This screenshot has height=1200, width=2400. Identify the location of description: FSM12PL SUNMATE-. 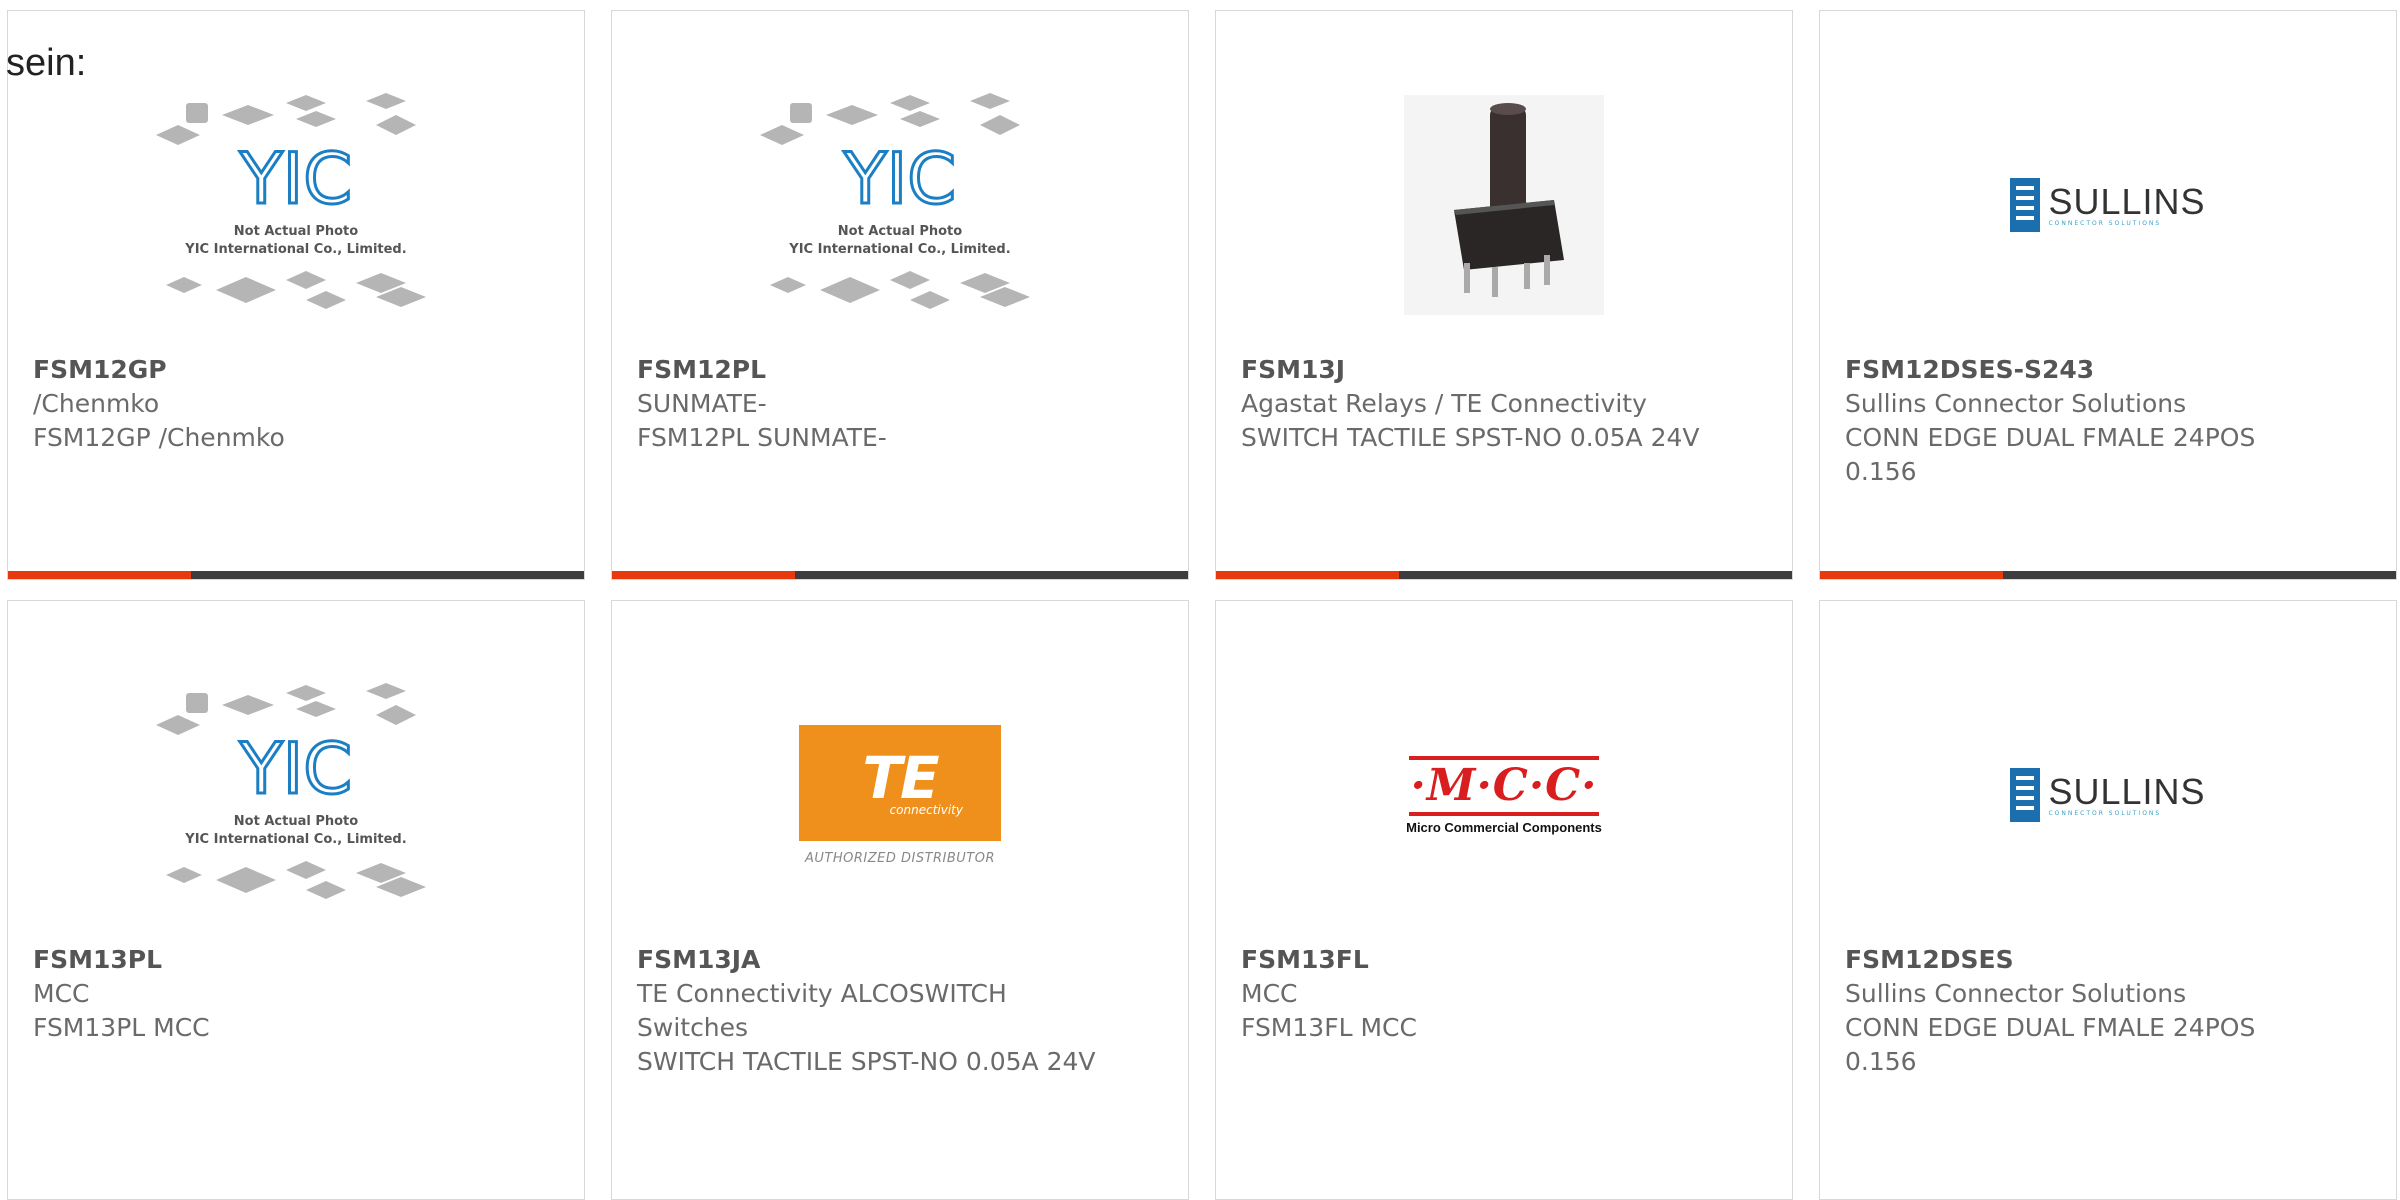
(762, 437).